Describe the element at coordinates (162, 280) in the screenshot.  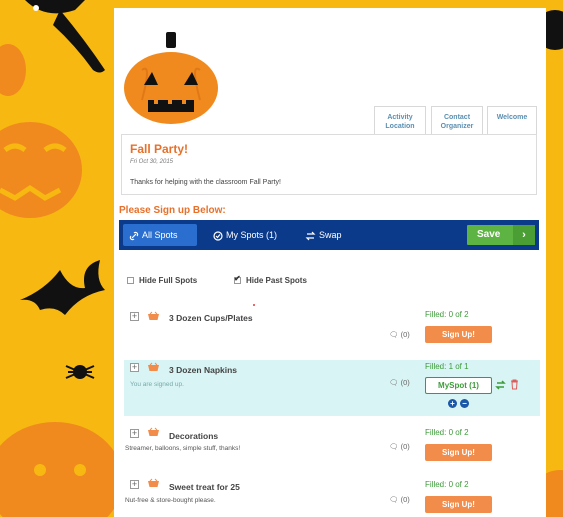
I see `hide-full-filter: Hide Full Spots` at that location.